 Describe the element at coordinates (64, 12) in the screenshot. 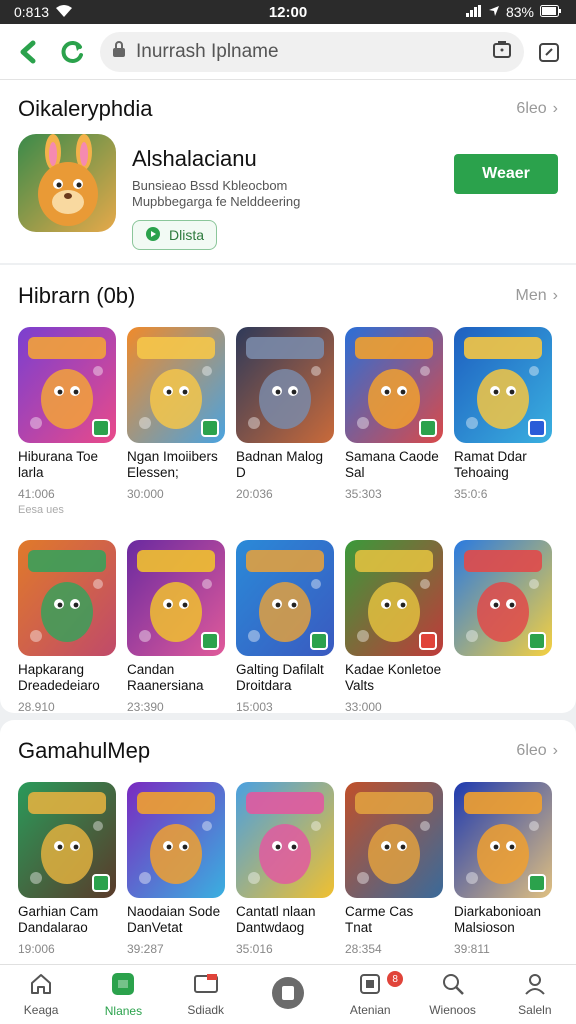

I see `wifi-icon` at that location.